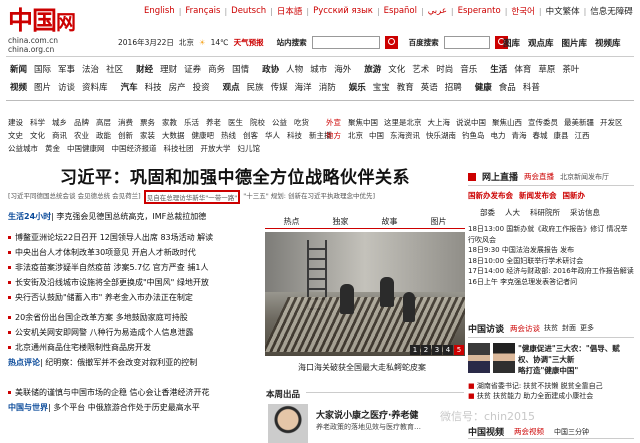  What do you see at coordinates (168, 69) in the screenshot?
I see `nav1-item-6: 理财` at bounding box center [168, 69].